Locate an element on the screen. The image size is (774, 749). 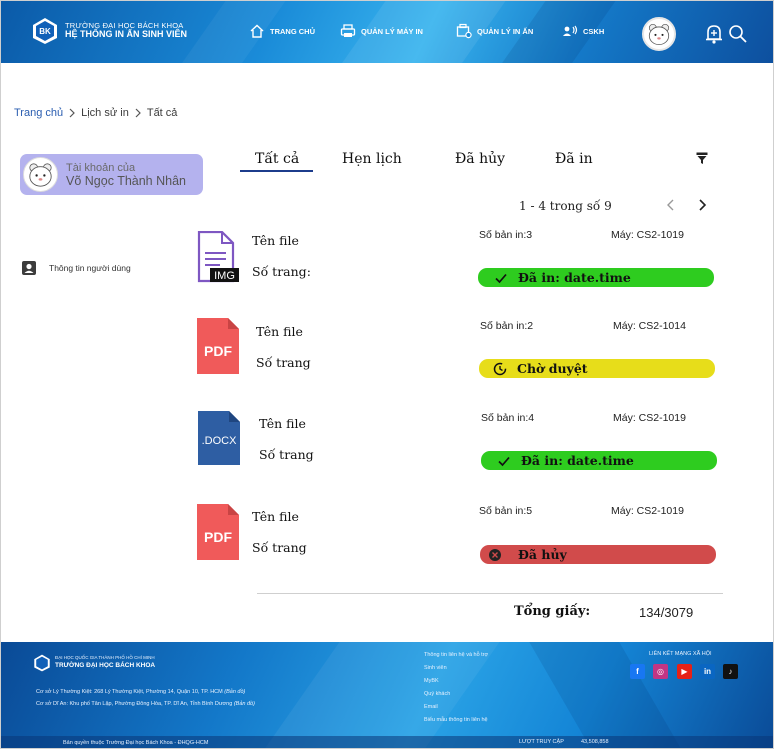
footer-link-forms: Biểu mẫu thông tin liên hệ is located at coordinates (456, 720).